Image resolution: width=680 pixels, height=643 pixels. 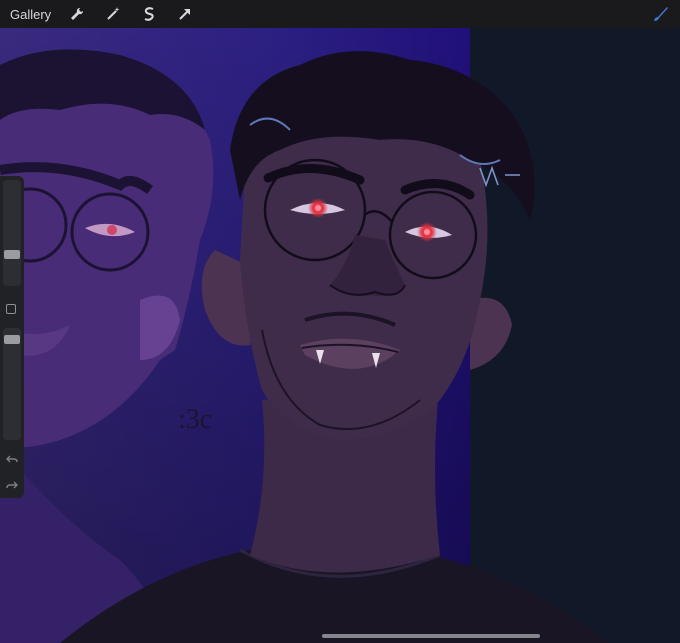 What do you see at coordinates (11, 309) in the screenshot?
I see `modify-button` at bounding box center [11, 309].